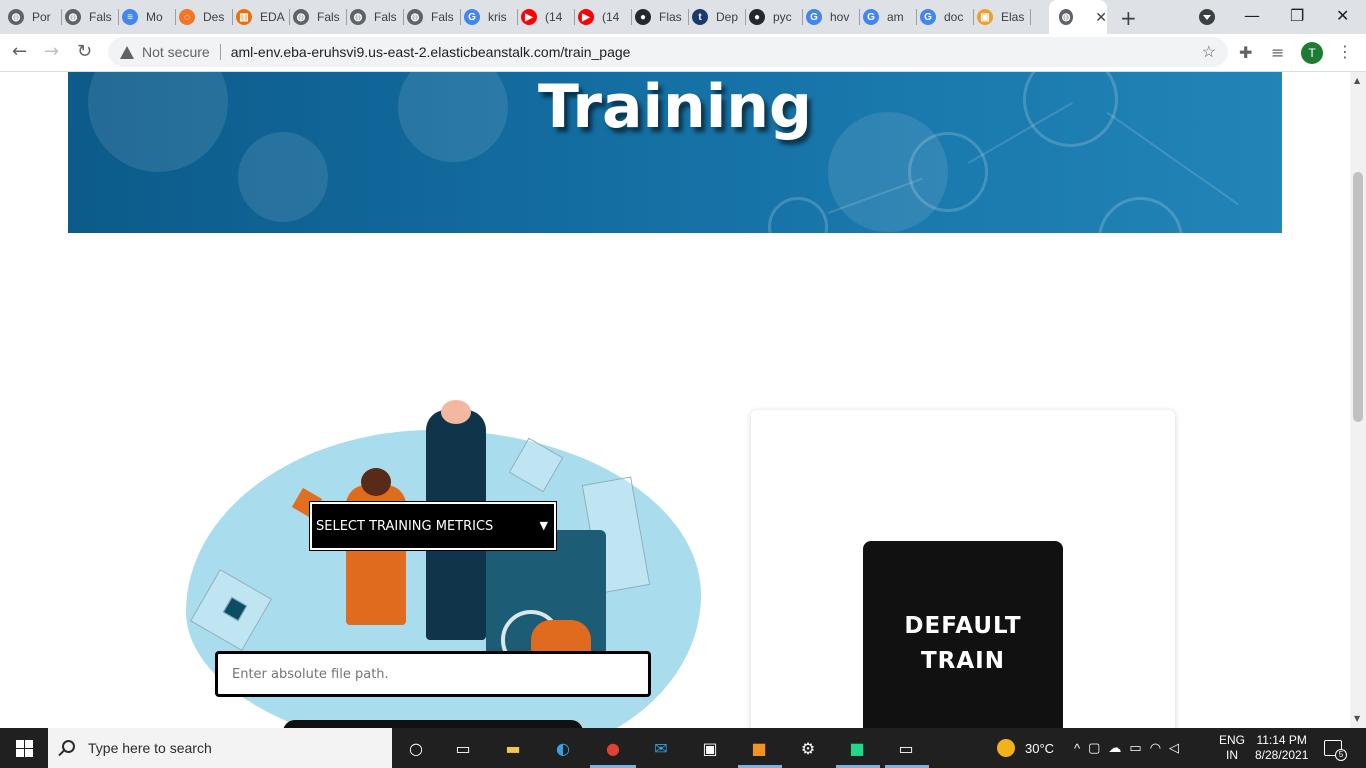  I want to click on submit-button, so click(433, 724).